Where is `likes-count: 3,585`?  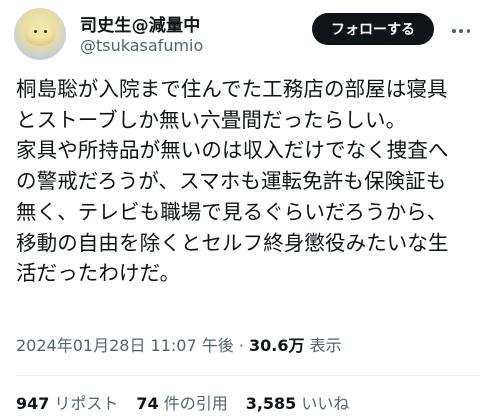 likes-count: 3,585 is located at coordinates (271, 403).